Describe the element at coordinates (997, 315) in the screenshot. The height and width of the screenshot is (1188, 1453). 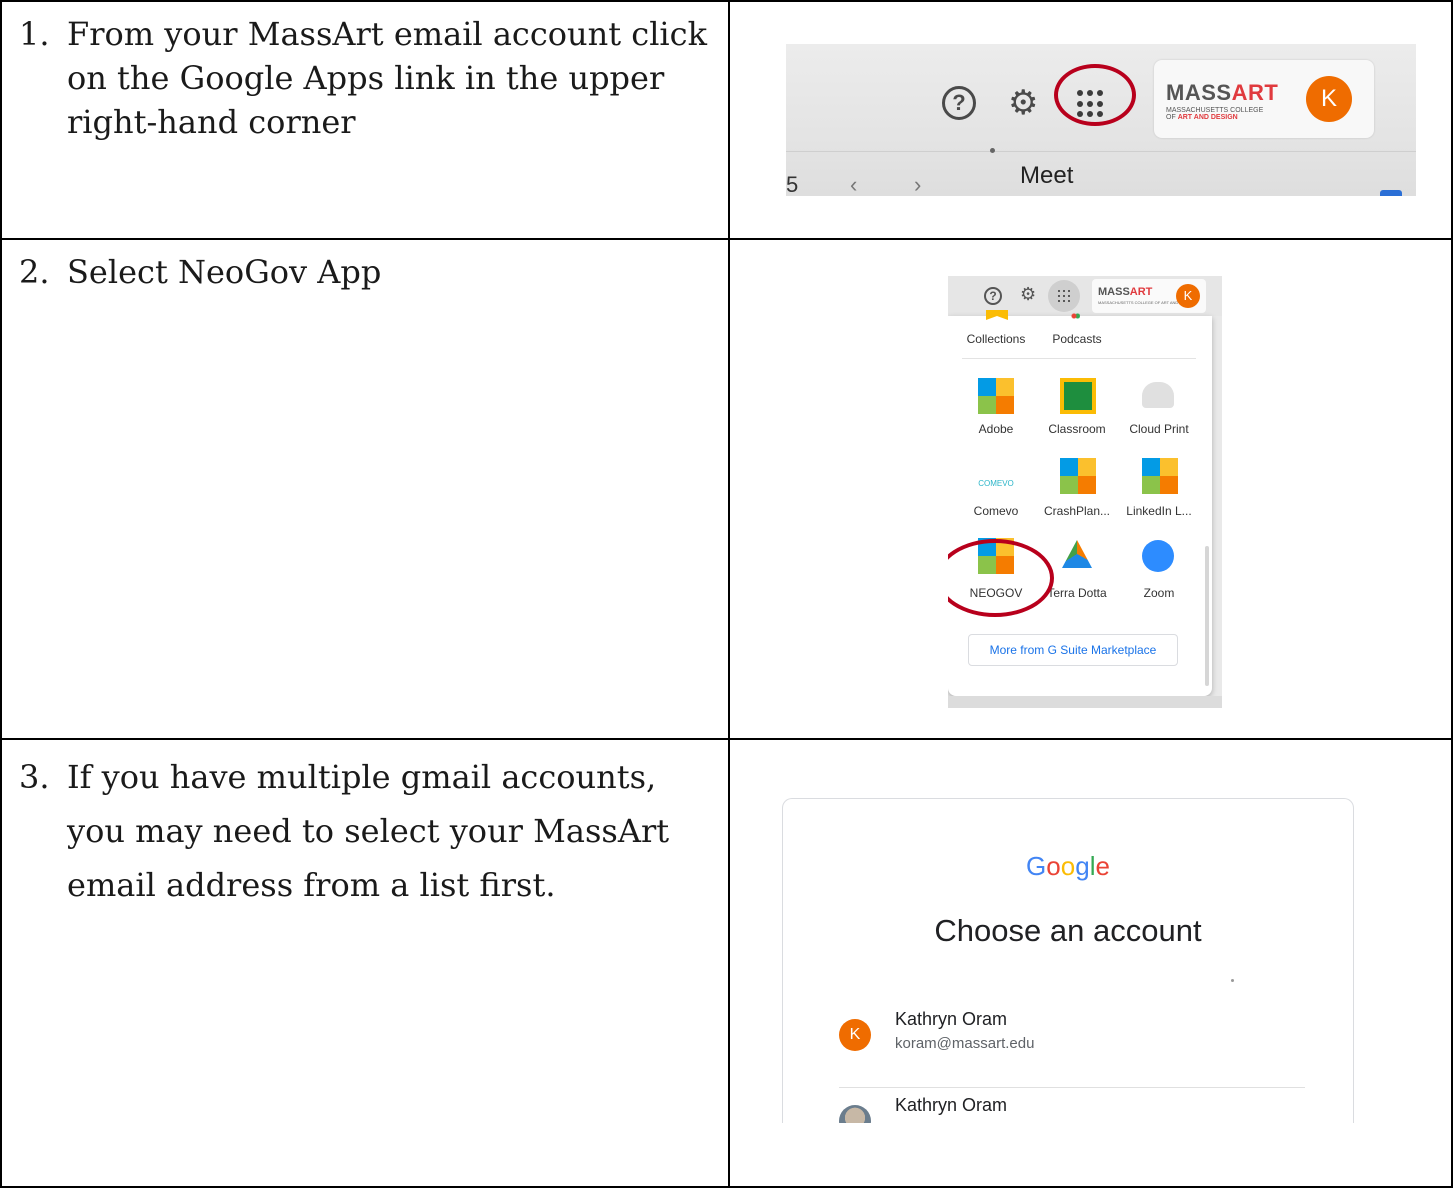
I see `collections-icon` at that location.